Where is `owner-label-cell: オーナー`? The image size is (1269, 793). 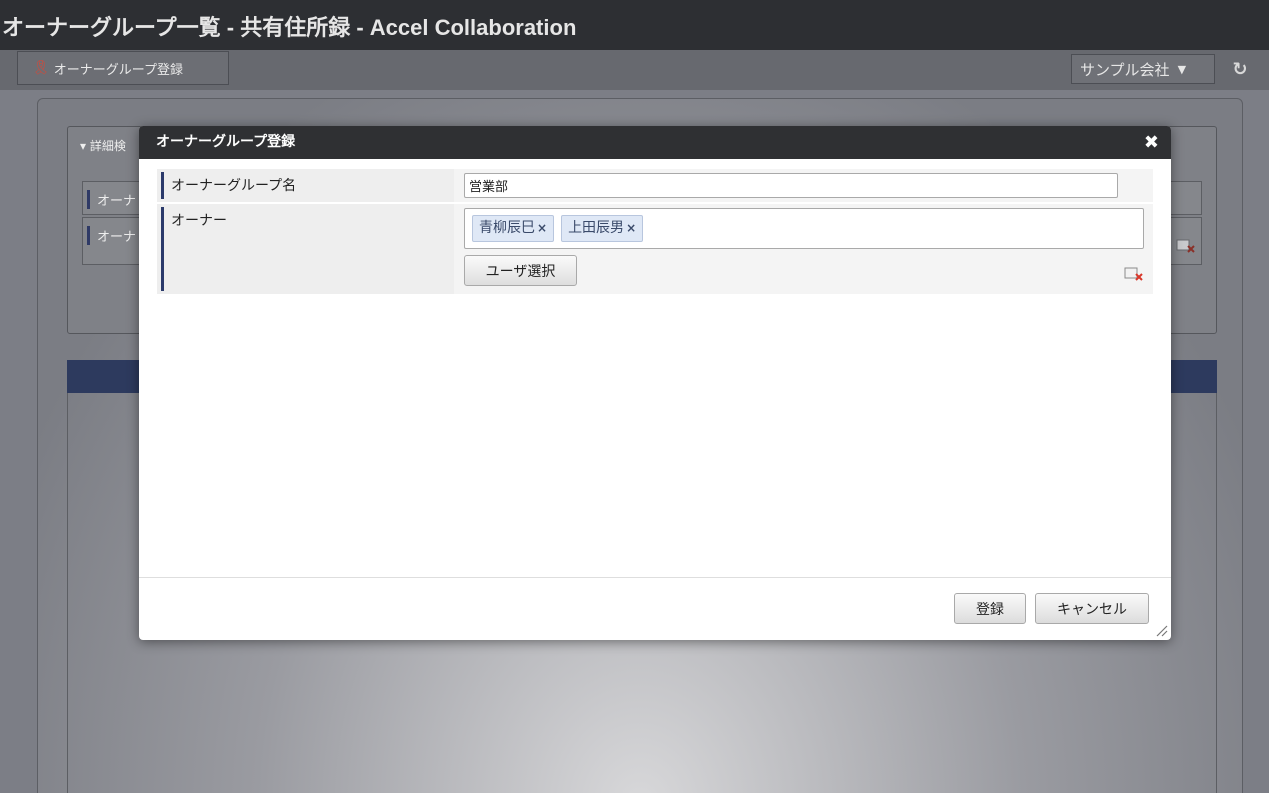
owner-label-cell: オーナー is located at coordinates (305, 249).